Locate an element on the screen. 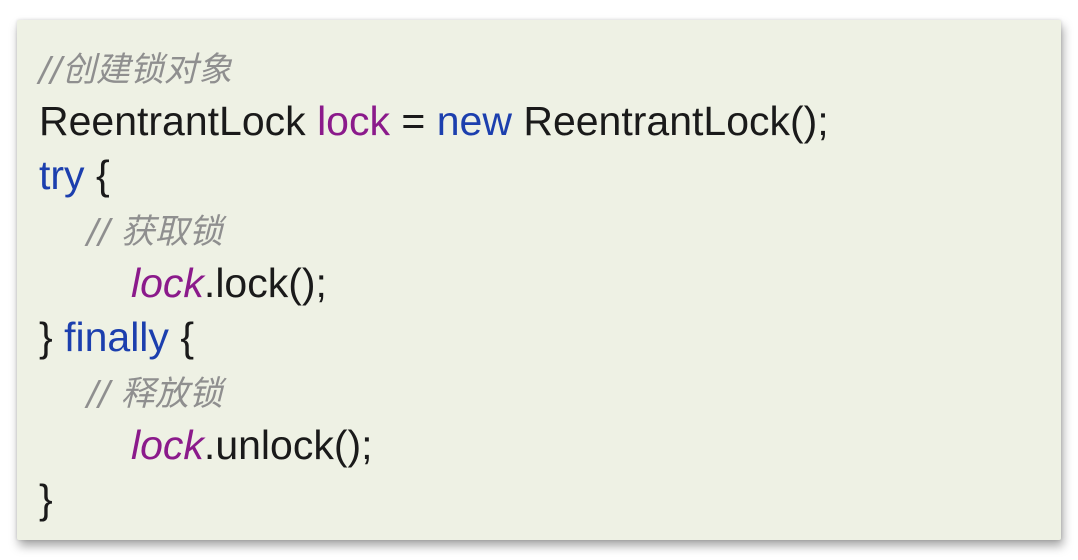 Image resolution: width=1078 pixels, height=560 pixels. code-line-4: // 获取锁 is located at coordinates (434, 229).